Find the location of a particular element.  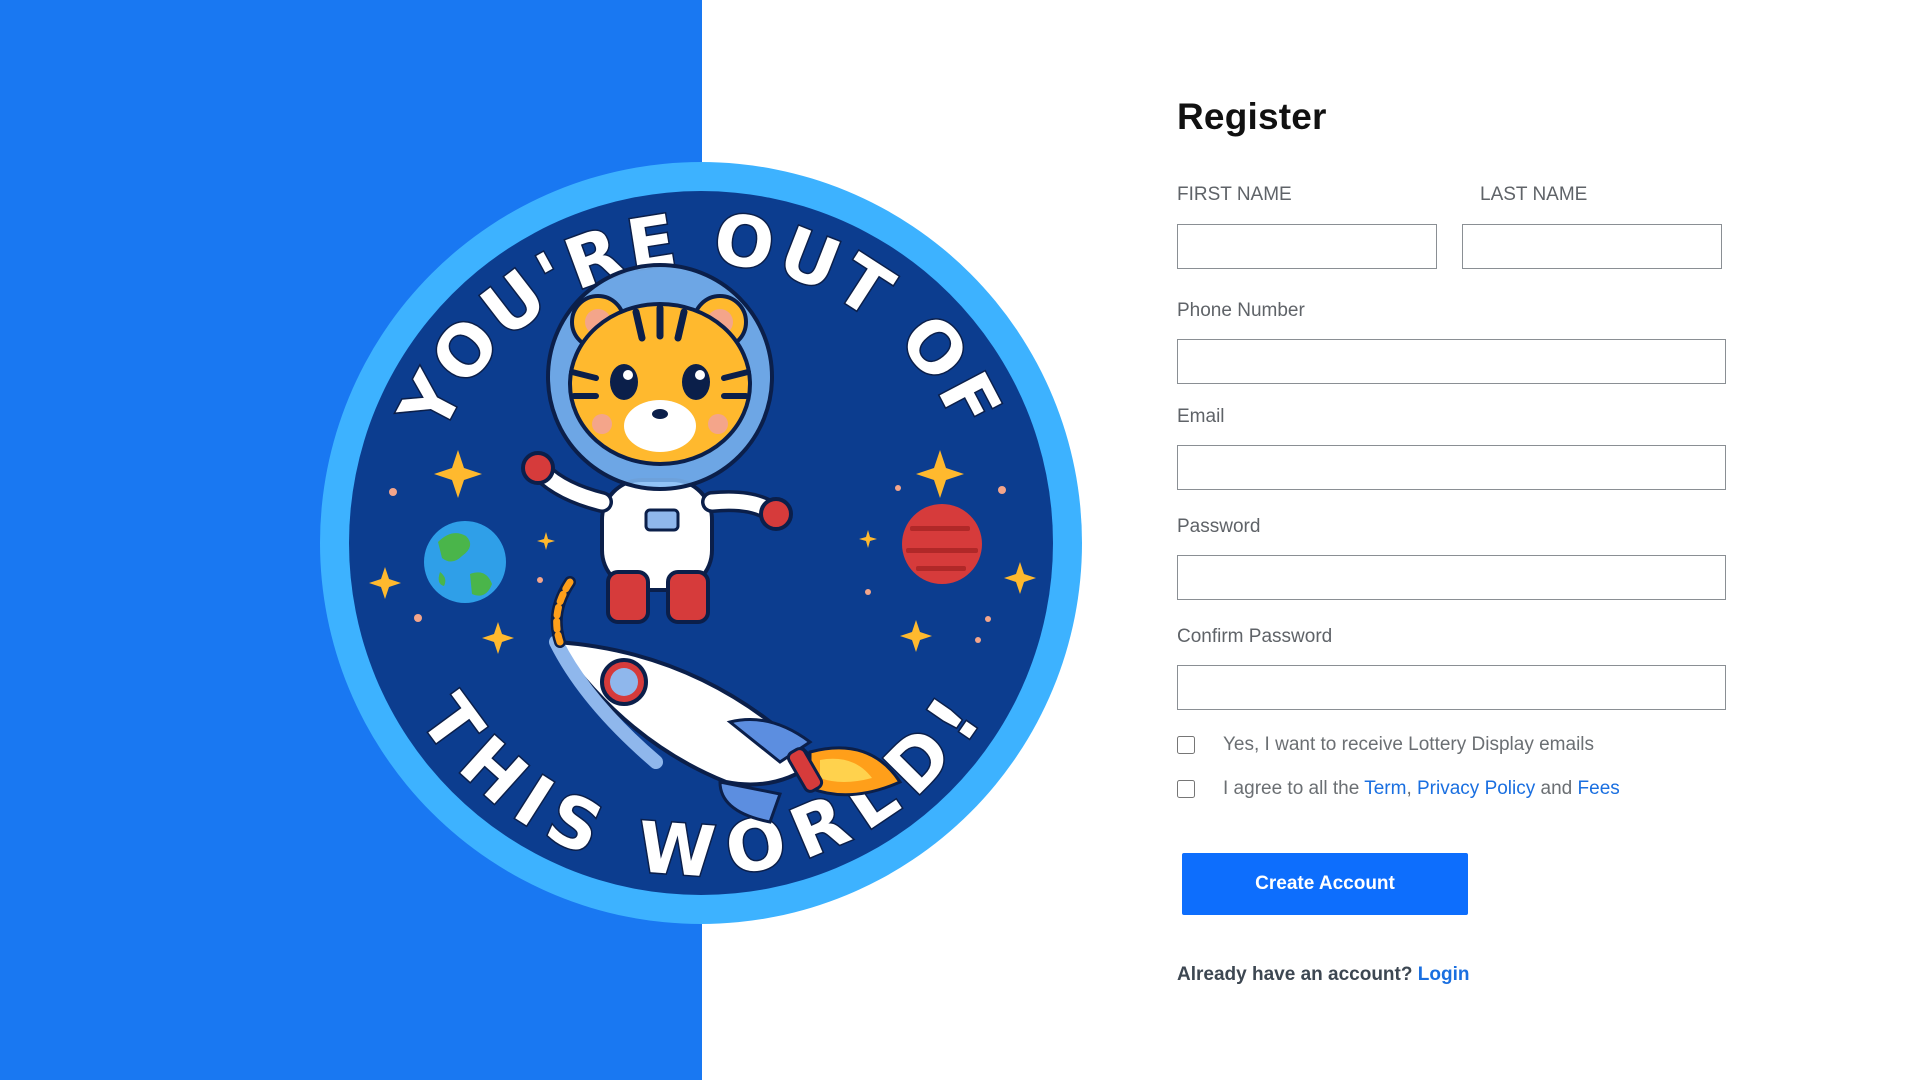

privacy-policy-link: Privacy Policy is located at coordinates (1476, 788).